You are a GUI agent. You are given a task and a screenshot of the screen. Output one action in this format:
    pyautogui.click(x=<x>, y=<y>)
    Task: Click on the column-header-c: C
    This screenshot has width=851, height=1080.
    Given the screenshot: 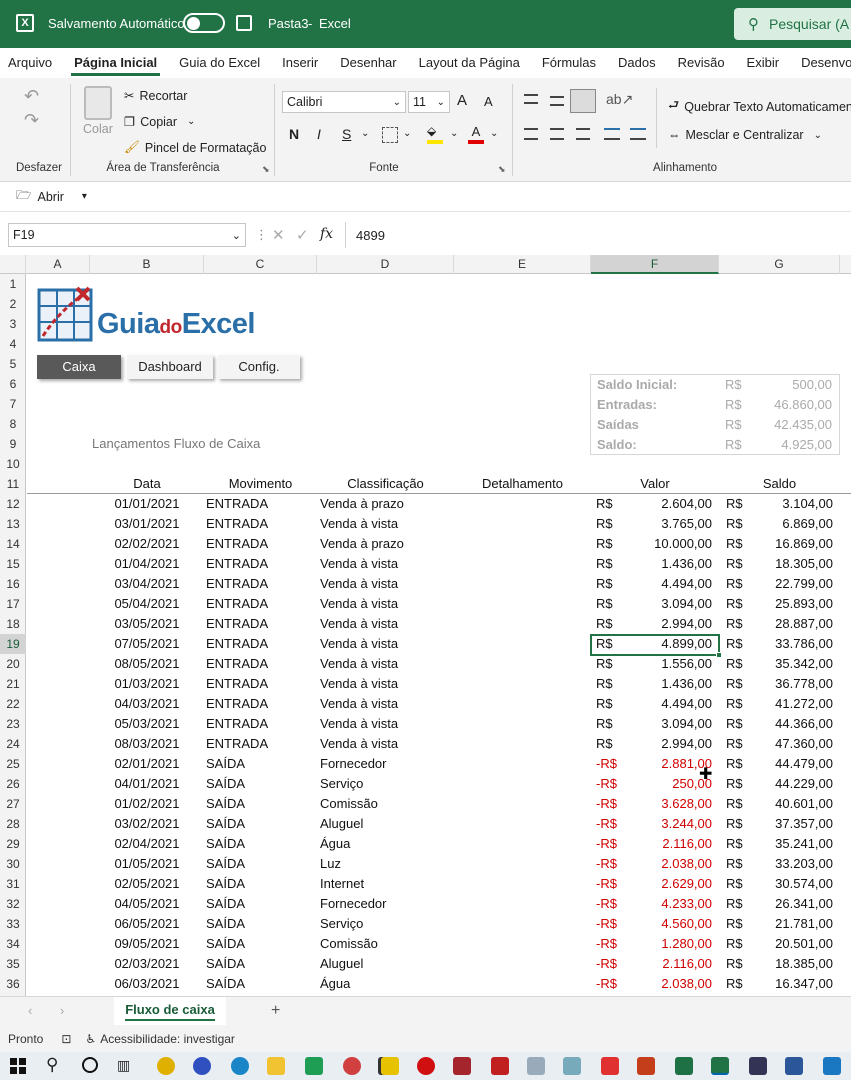 What is the action you would take?
    pyautogui.click(x=260, y=264)
    